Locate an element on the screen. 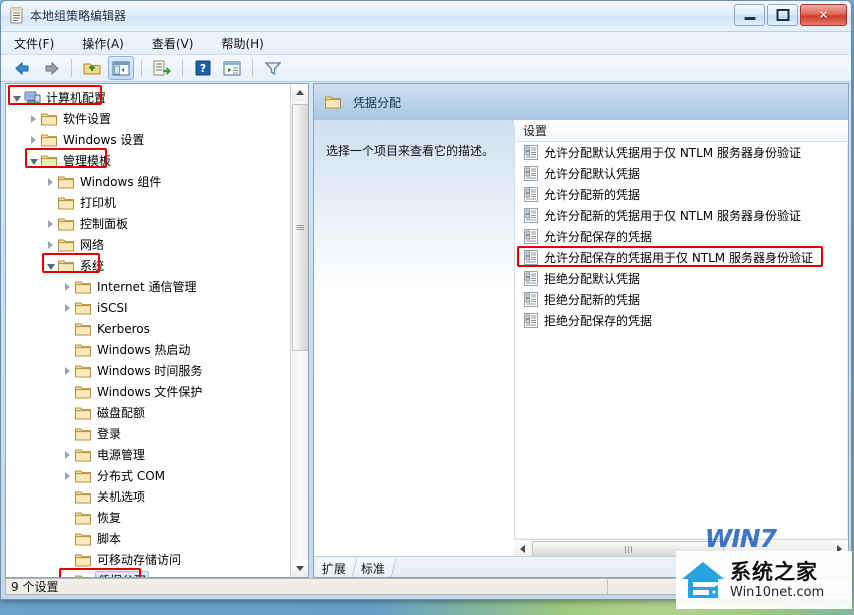 This screenshot has width=854, height=615. menu-view: 查看(V) is located at coordinates (173, 43).